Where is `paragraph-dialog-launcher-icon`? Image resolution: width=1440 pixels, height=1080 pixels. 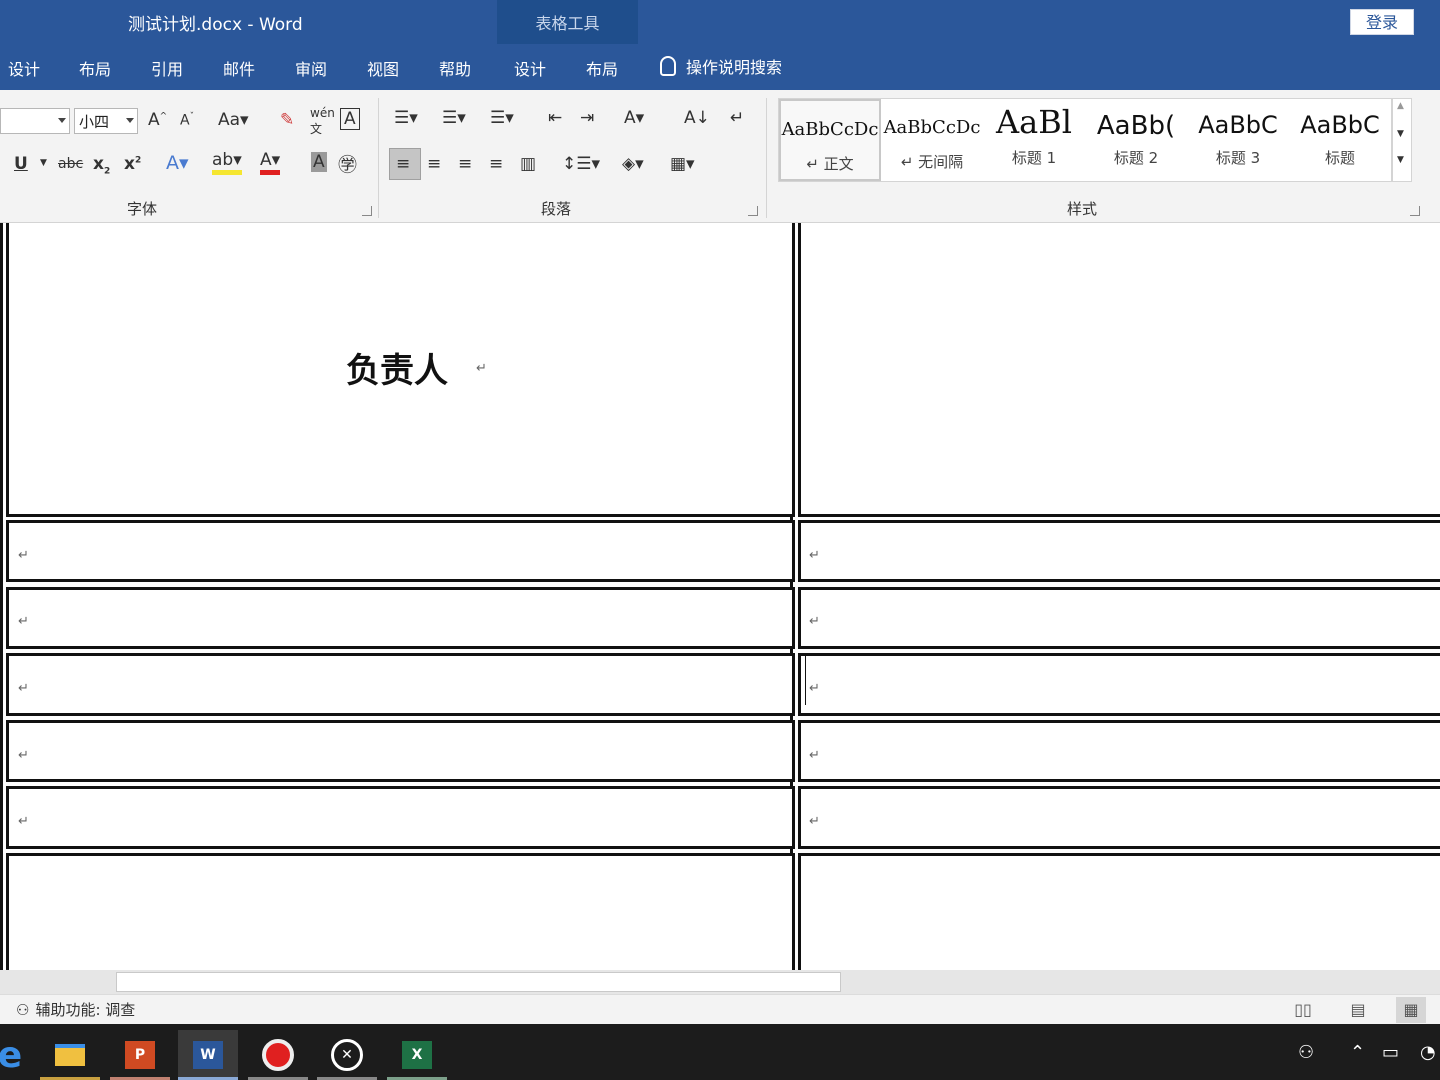 paragraph-dialog-launcher-icon is located at coordinates (753, 211).